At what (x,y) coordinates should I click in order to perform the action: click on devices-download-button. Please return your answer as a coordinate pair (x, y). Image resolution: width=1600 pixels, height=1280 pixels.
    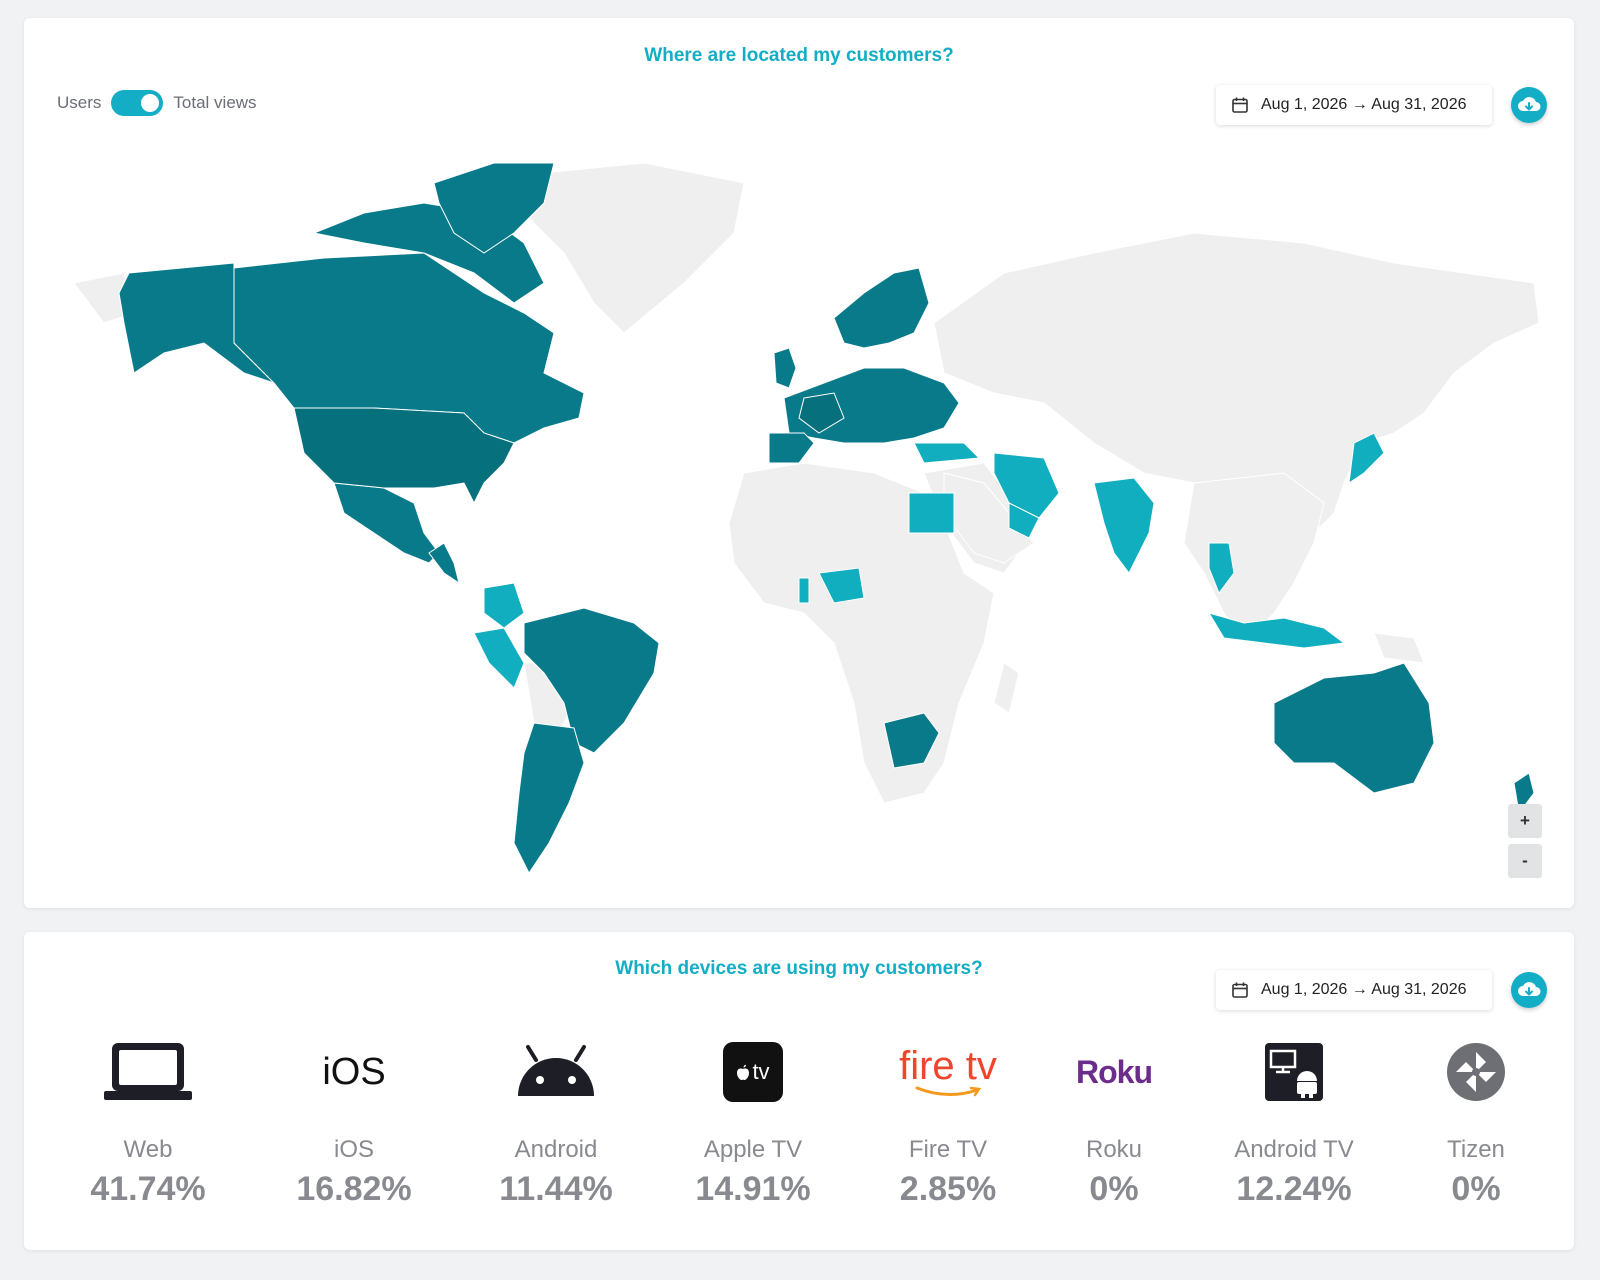
    Looking at the image, I should click on (1529, 990).